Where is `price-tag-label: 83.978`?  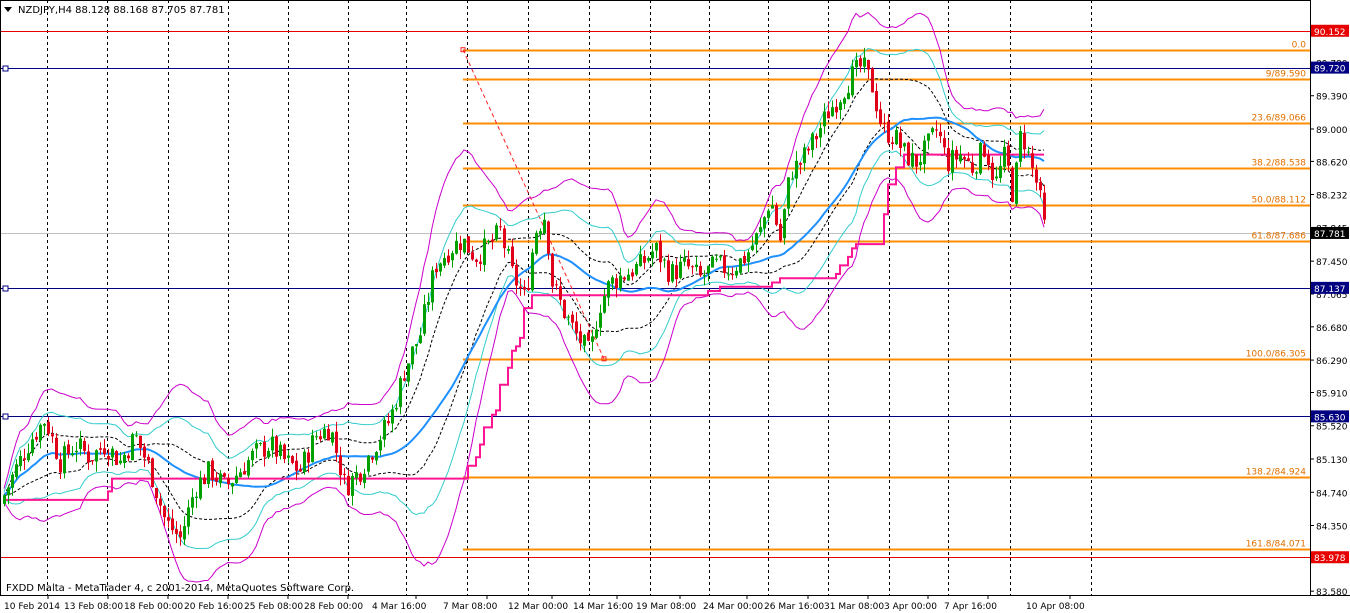 price-tag-label: 83.978 is located at coordinates (1330, 559).